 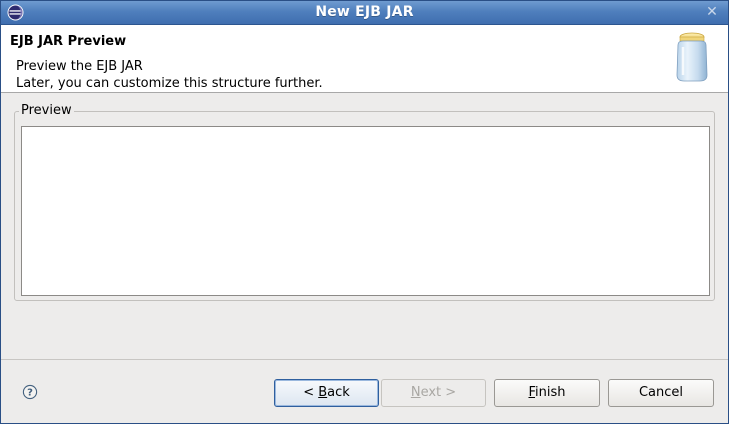 What do you see at coordinates (692, 57) in the screenshot?
I see `jar-icon` at bounding box center [692, 57].